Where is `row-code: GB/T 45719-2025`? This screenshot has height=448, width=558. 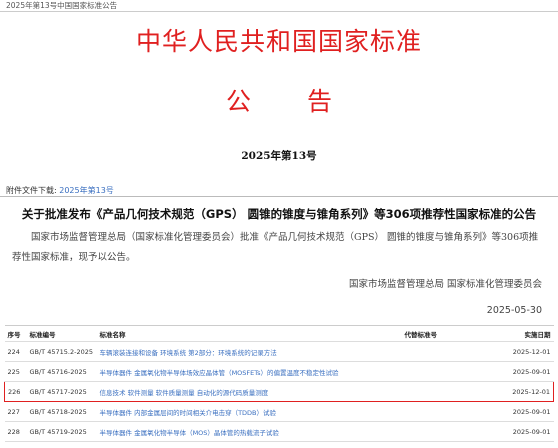 row-code: GB/T 45719-2025 is located at coordinates (61, 431).